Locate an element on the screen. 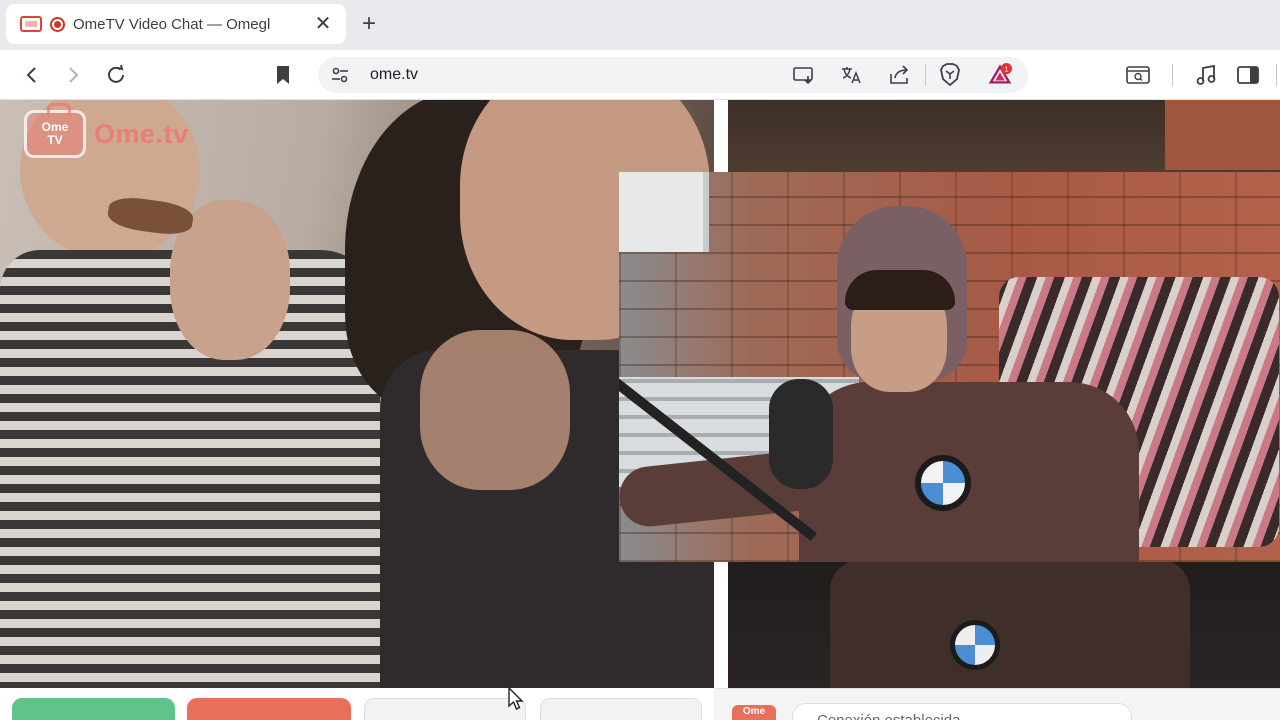 This screenshot has height=720, width=1280. chat-logo: Ome is located at coordinates (754, 712).